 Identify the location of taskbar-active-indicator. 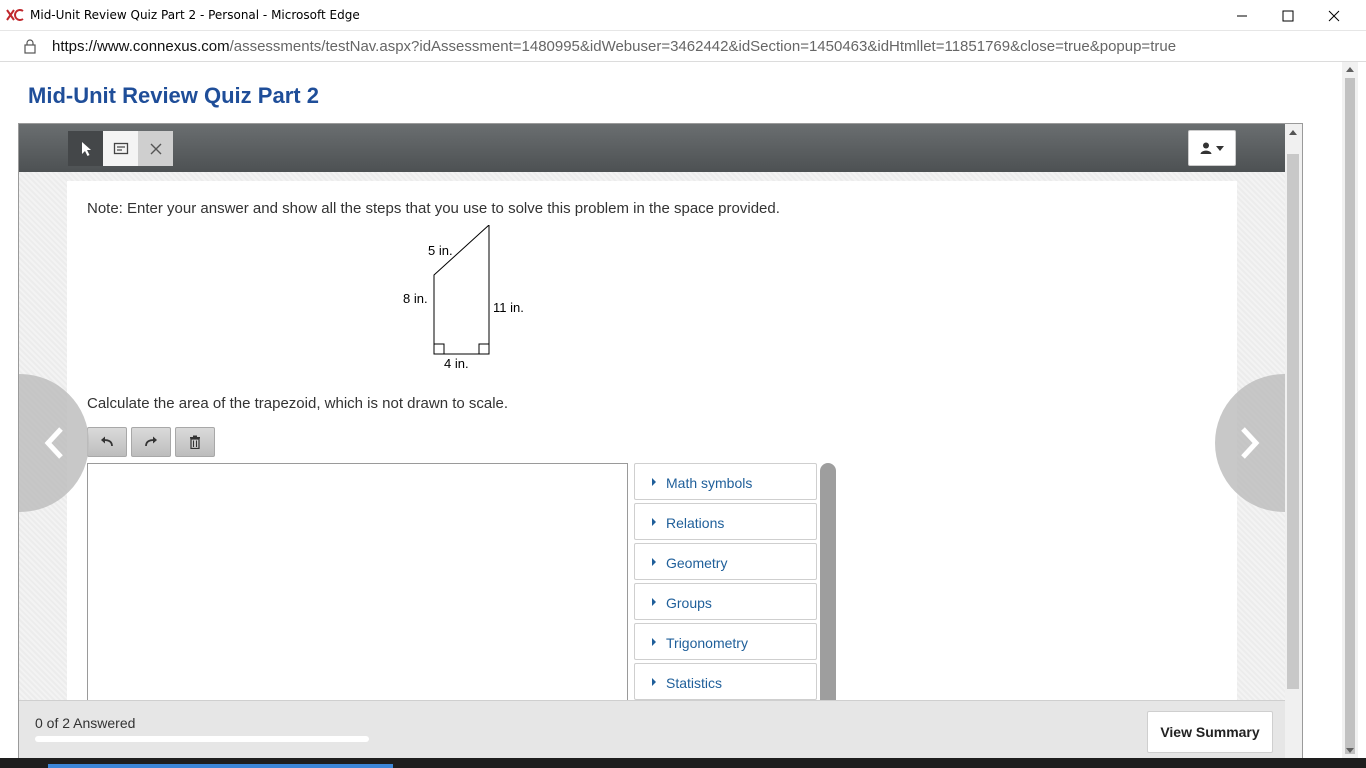
(220, 766).